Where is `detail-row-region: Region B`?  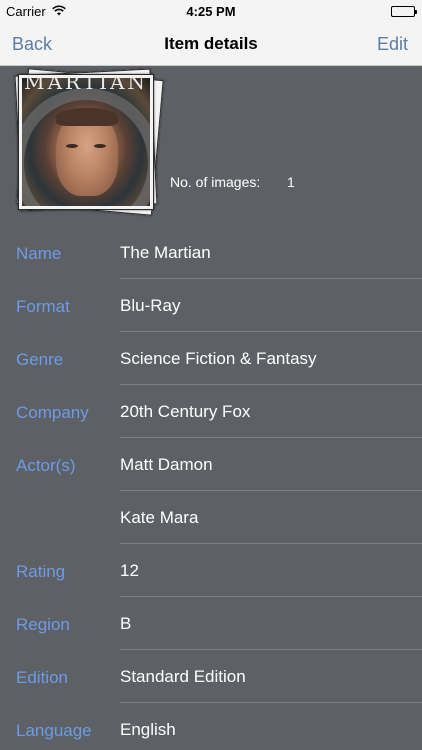 detail-row-region: Region B is located at coordinates (211, 623).